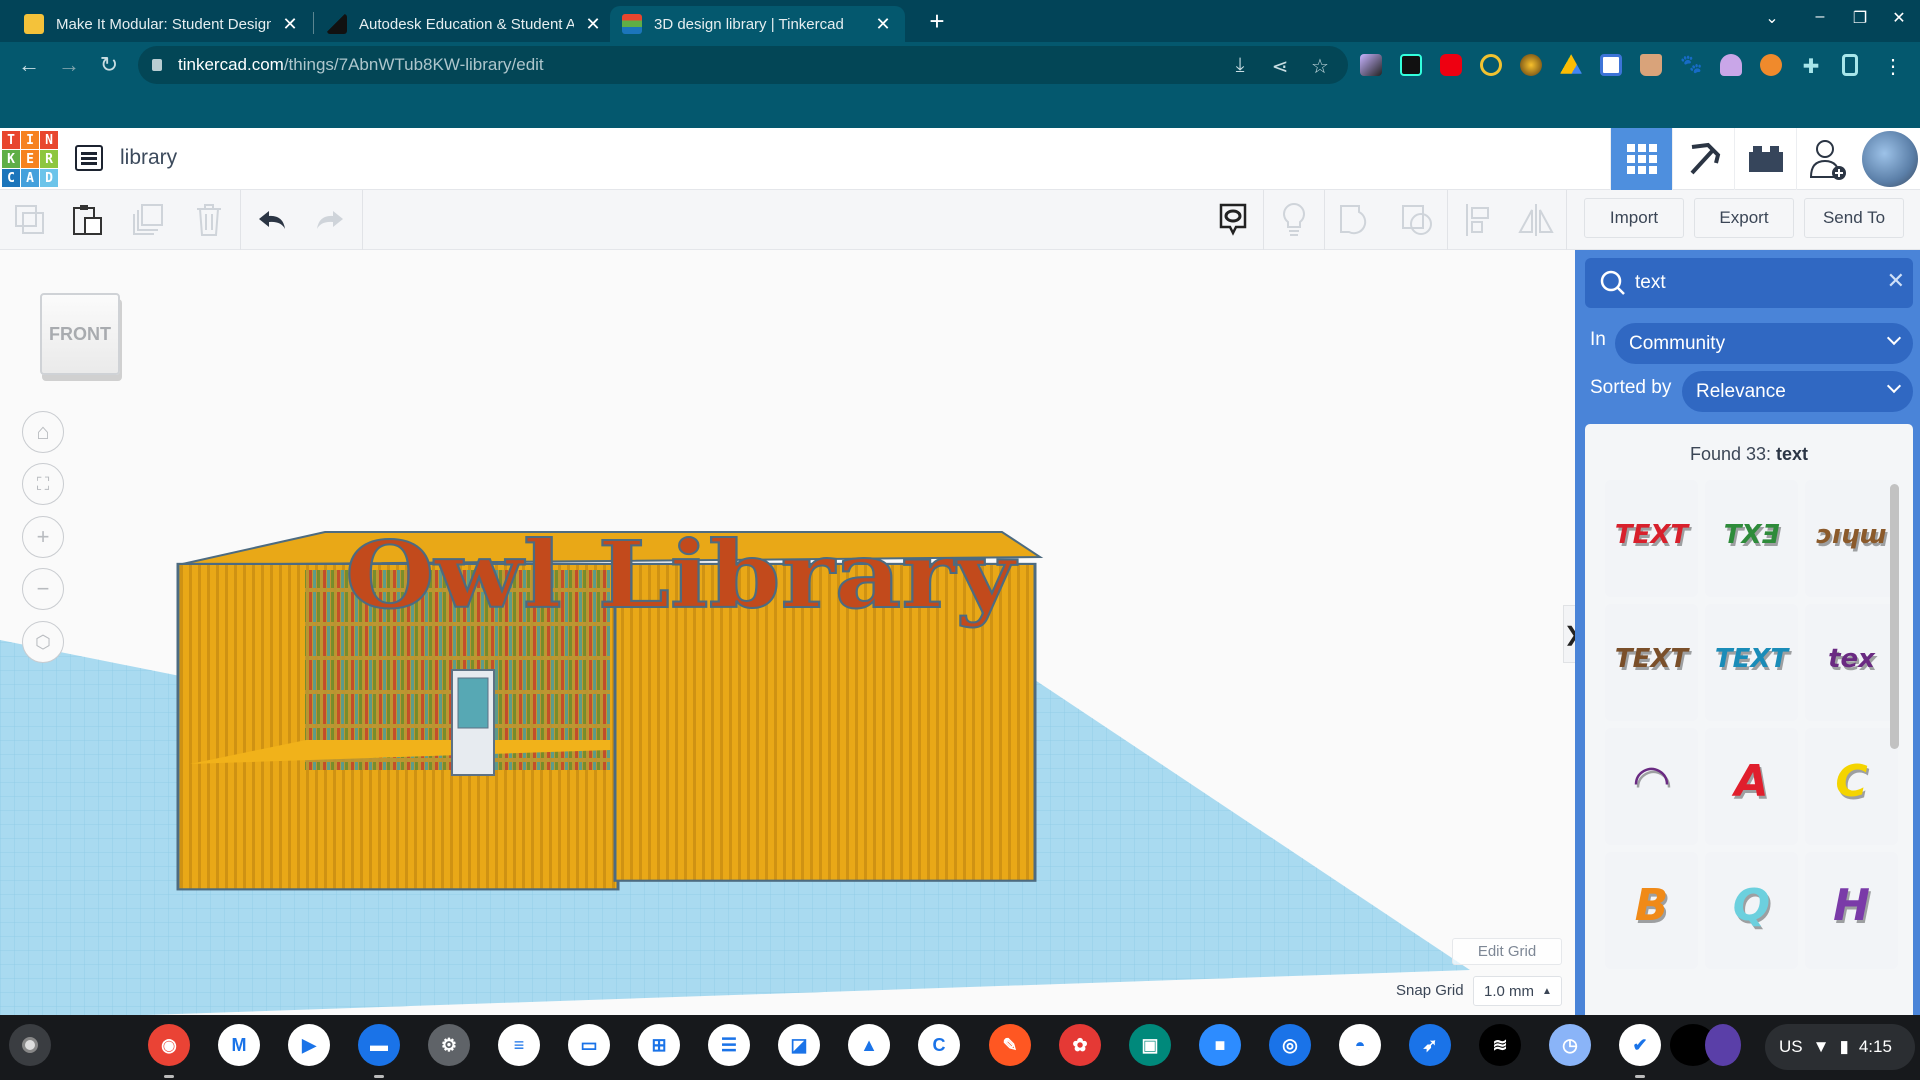  Describe the element at coordinates (1797, 391) in the screenshot. I see `sort-select: Relevance` at that location.